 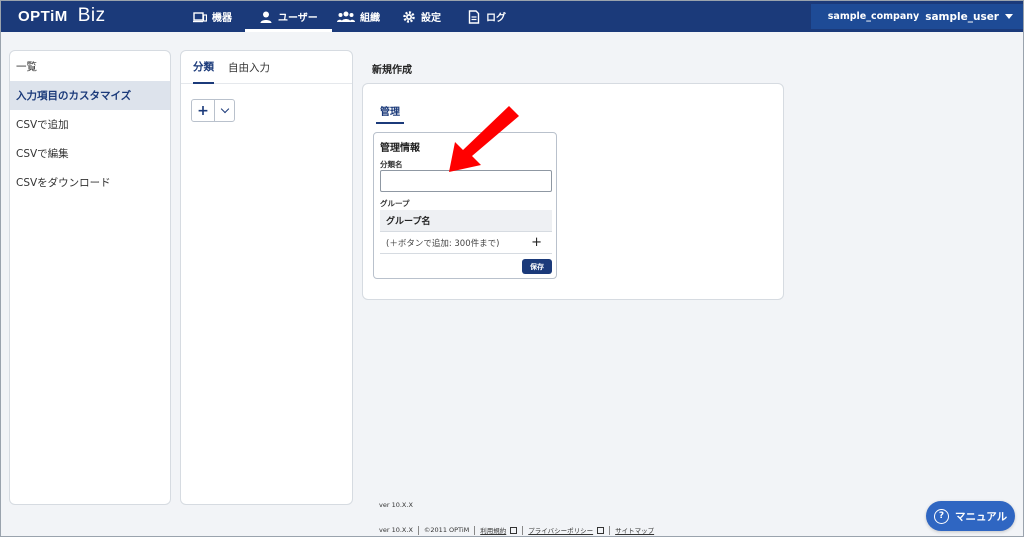 I want to click on tab-free-input: 自由入力, so click(x=249, y=67).